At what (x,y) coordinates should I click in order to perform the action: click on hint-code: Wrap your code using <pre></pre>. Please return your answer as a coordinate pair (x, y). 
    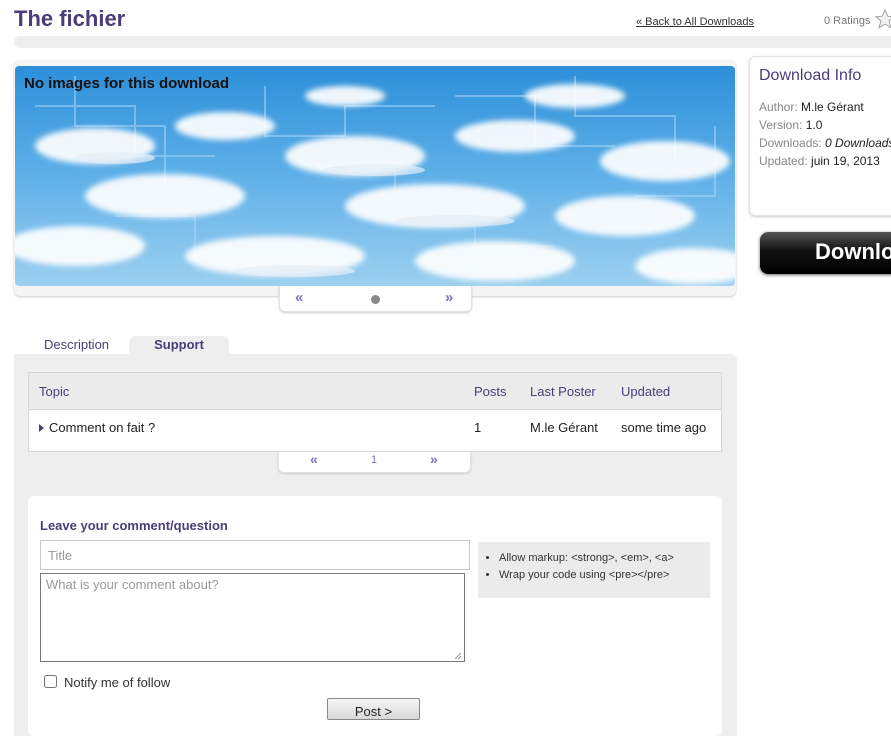
    Looking at the image, I should click on (604, 575).